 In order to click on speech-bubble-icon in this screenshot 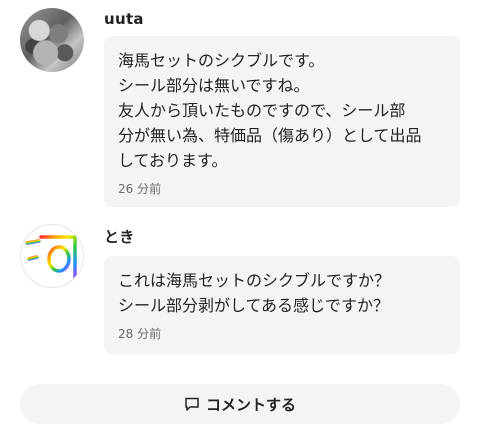, I will do `click(192, 404)`.